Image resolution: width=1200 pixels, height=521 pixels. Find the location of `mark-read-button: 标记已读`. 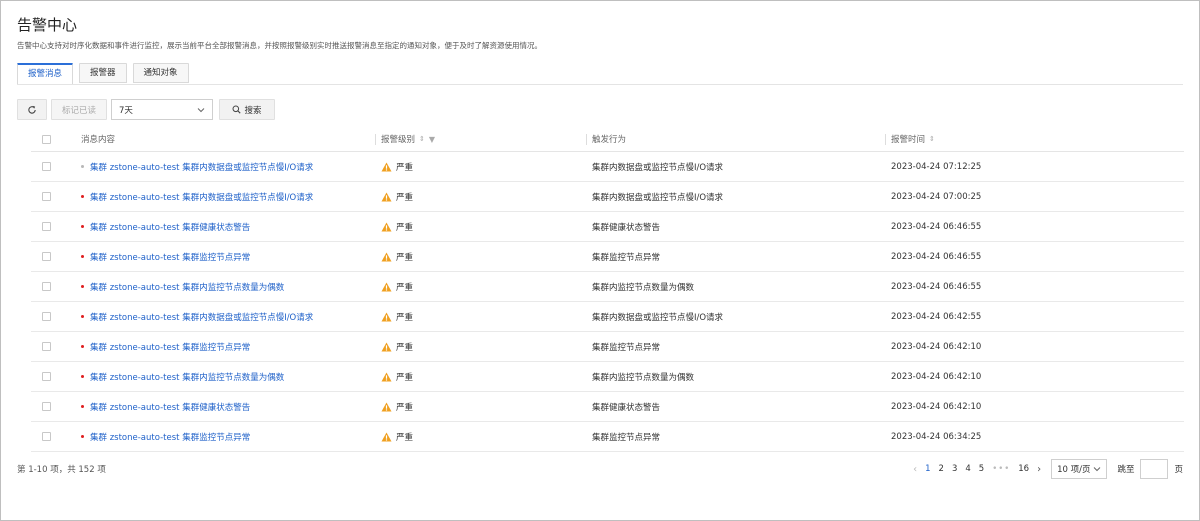

mark-read-button: 标记已读 is located at coordinates (79, 109).